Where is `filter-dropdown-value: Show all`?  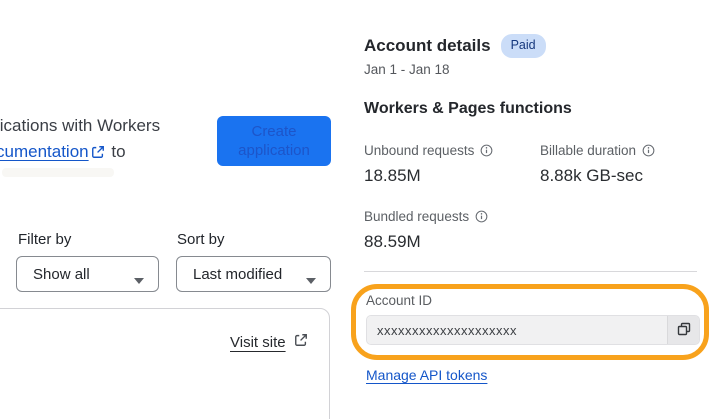
filter-dropdown-value: Show all is located at coordinates (61, 274).